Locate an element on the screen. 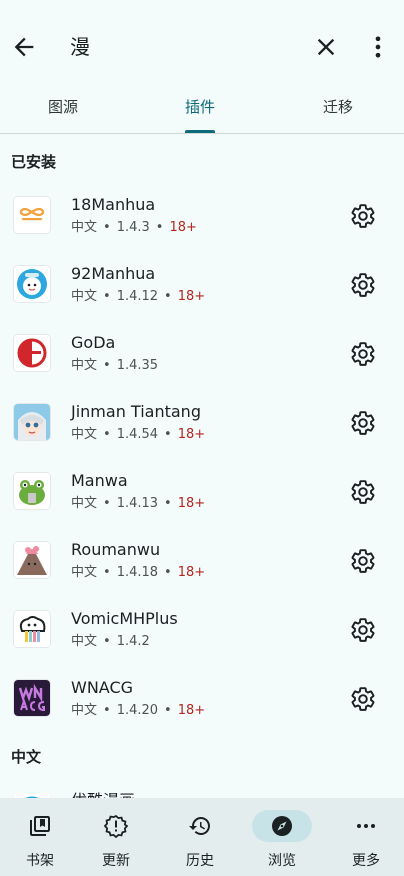 This screenshot has width=404, height=876. extension-icon-roumanwu is located at coordinates (32, 560).